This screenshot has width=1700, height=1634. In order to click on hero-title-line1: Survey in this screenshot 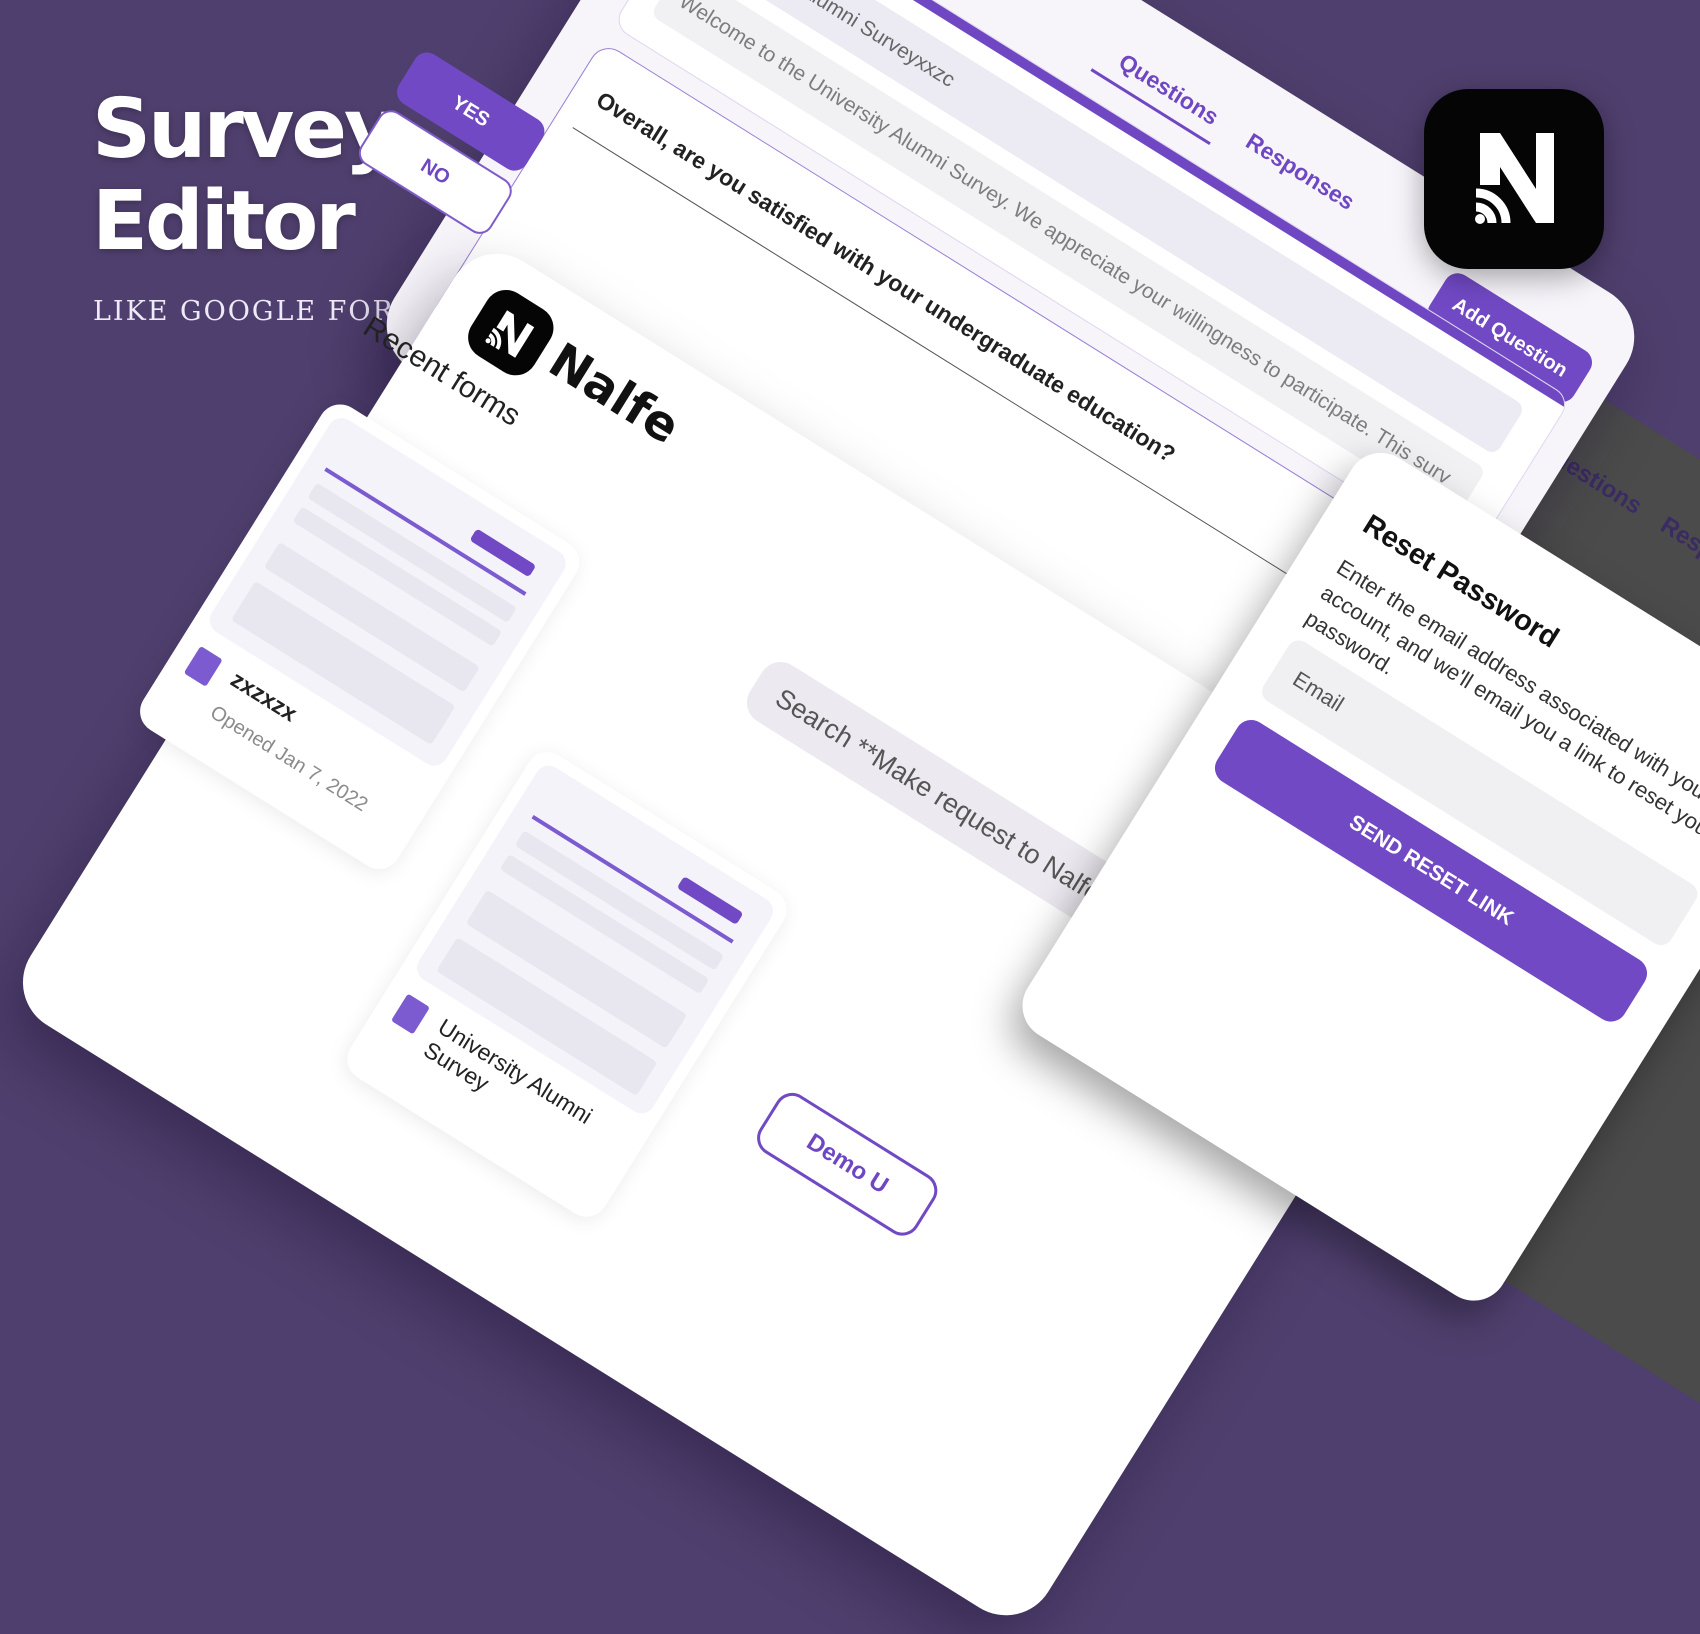, I will do `click(244, 129)`.